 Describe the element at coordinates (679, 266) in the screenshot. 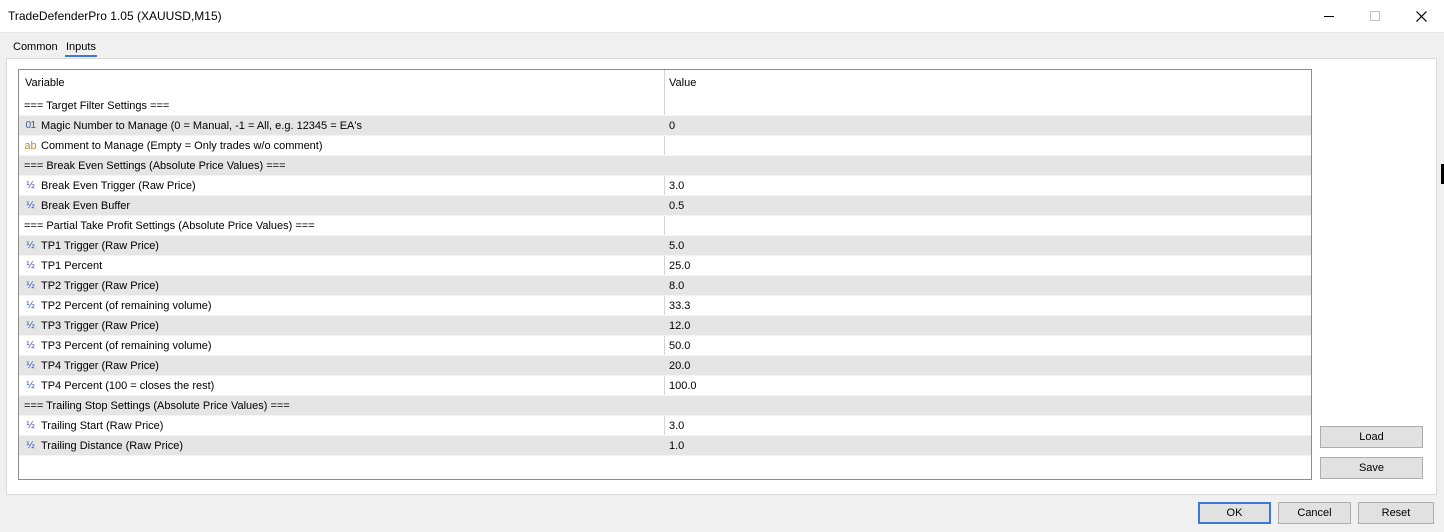

I see `parameter-value: 25.0` at that location.